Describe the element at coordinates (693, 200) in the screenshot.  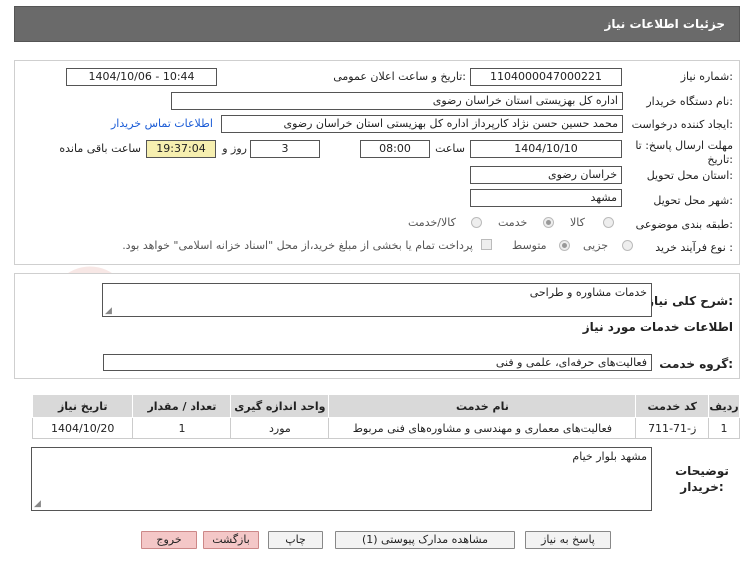
I see `city-label: شهر محل تحویل:` at that location.